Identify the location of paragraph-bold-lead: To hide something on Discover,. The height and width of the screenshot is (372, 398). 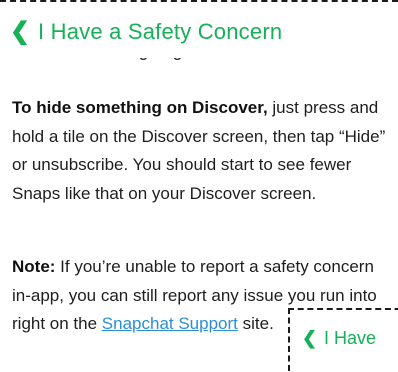
(140, 107).